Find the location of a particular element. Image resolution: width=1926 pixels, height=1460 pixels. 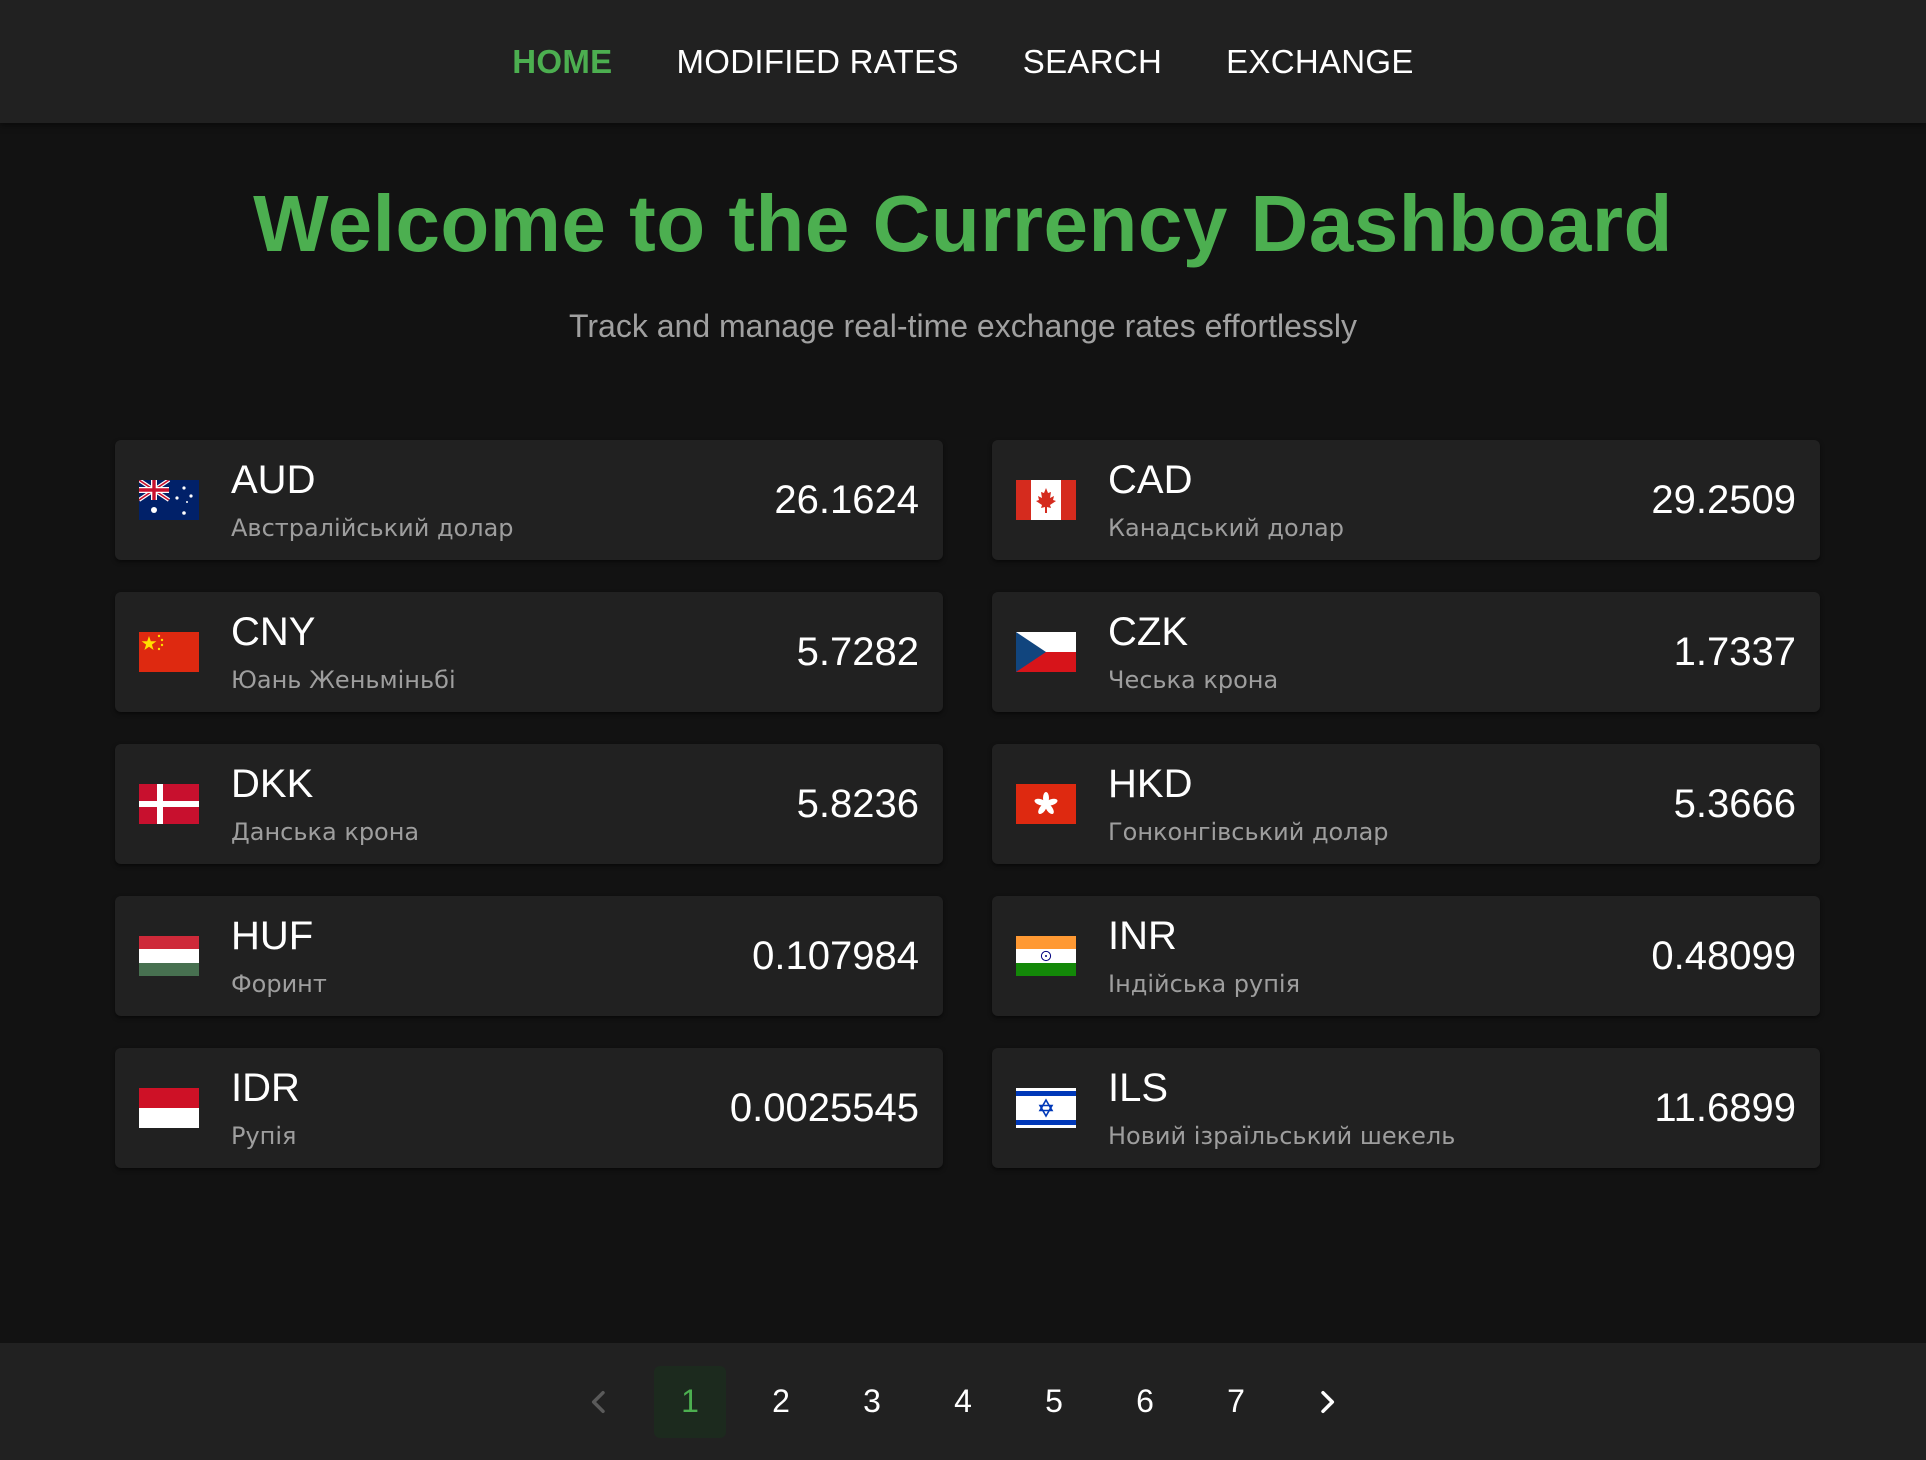

currency-rate: 5.3666 is located at coordinates (1734, 803).